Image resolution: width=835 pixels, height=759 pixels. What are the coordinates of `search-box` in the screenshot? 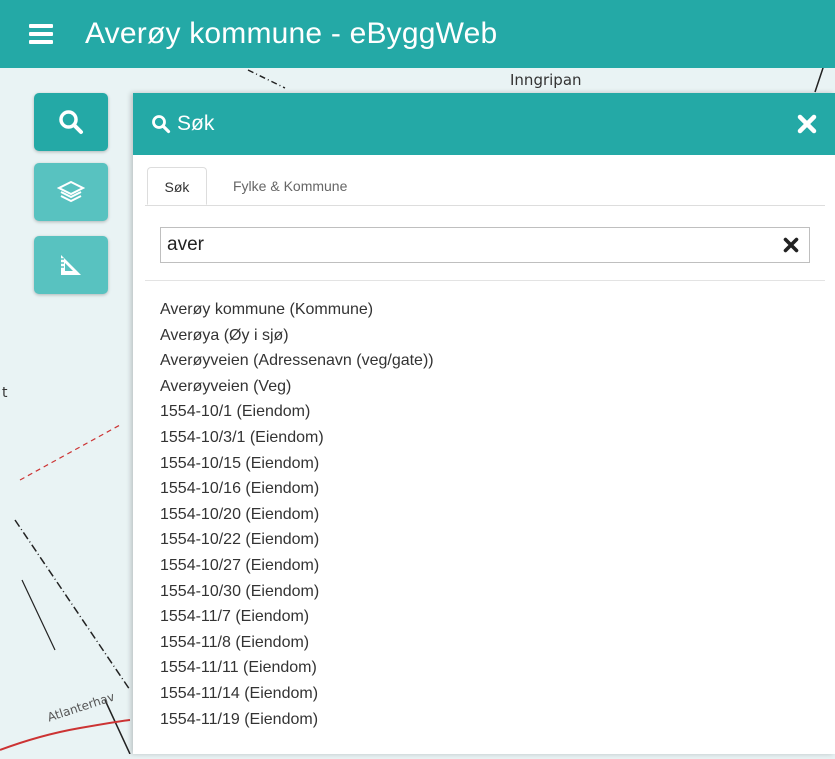 It's located at (485, 245).